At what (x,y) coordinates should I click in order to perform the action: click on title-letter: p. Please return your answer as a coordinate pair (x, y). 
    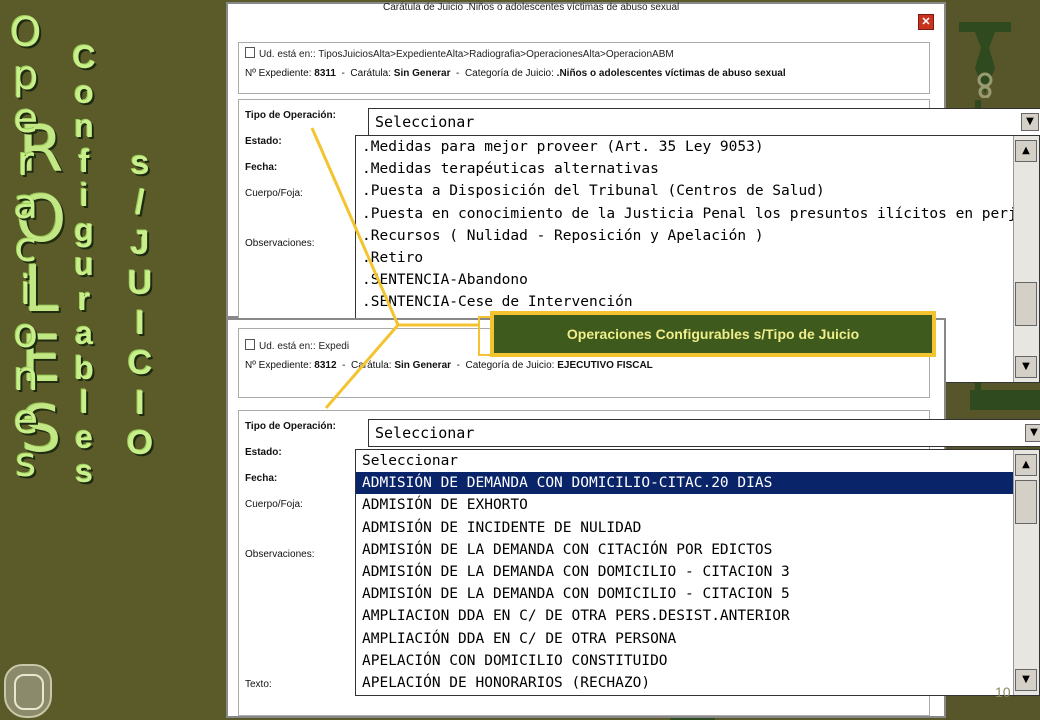
    Looking at the image, I should click on (26, 76).